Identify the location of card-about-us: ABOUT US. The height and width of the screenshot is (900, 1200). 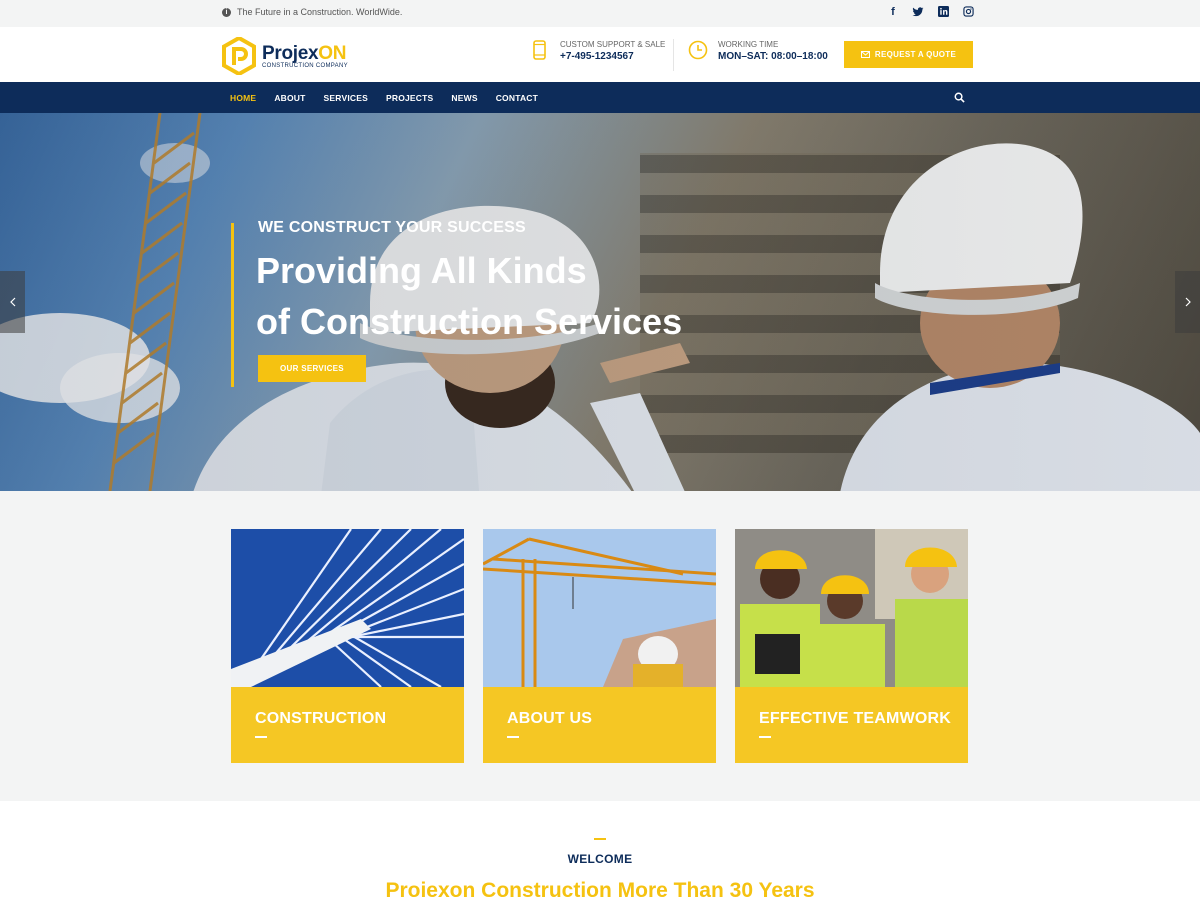
(599, 646).